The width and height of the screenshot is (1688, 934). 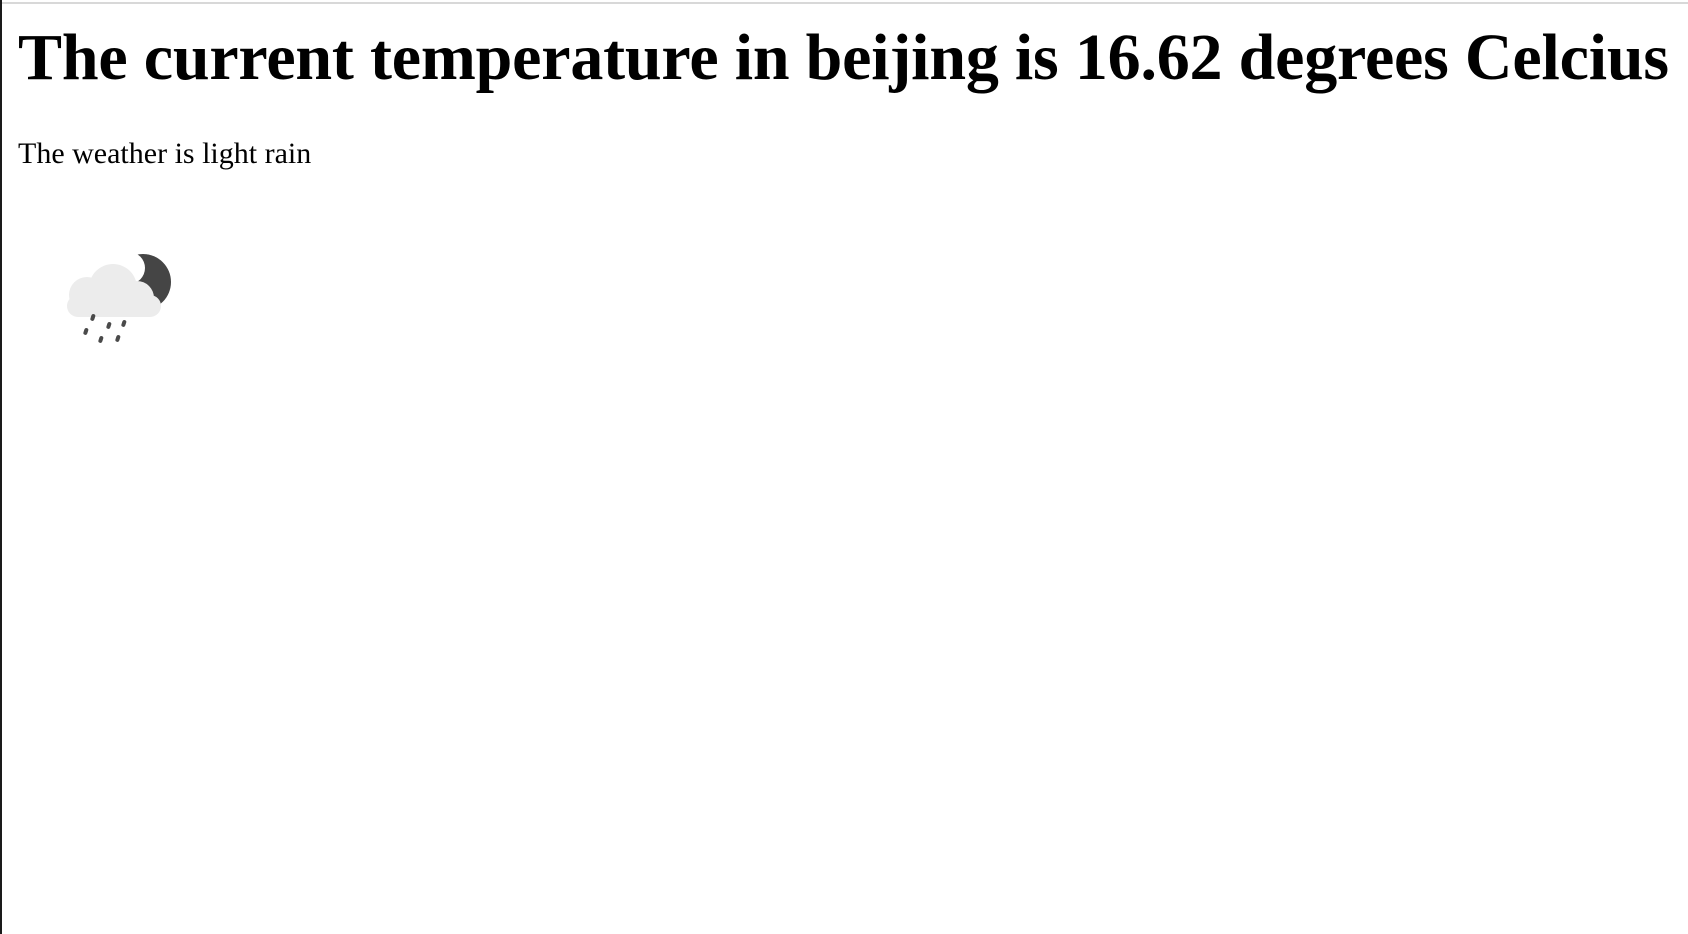 I want to click on moon-cloud-rain-icon, so click(x=119, y=297).